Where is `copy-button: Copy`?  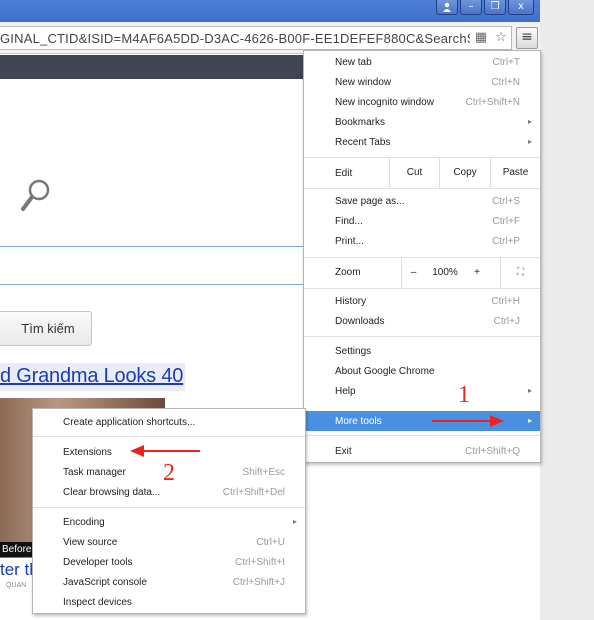 copy-button: Copy is located at coordinates (464, 173).